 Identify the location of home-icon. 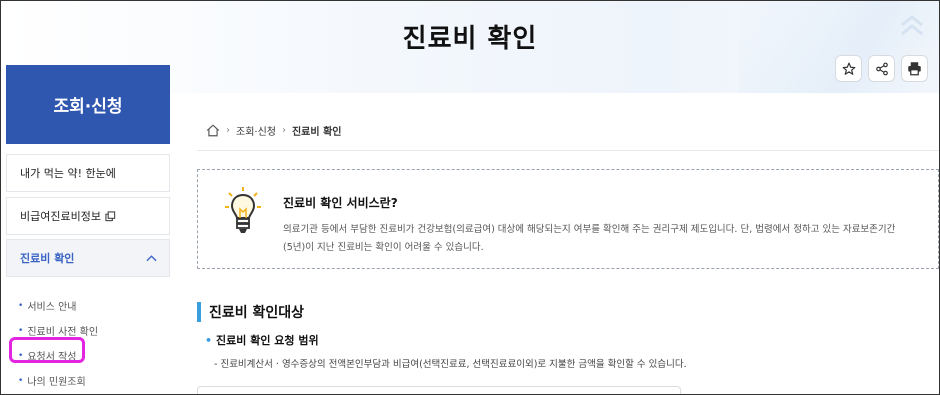
(213, 130).